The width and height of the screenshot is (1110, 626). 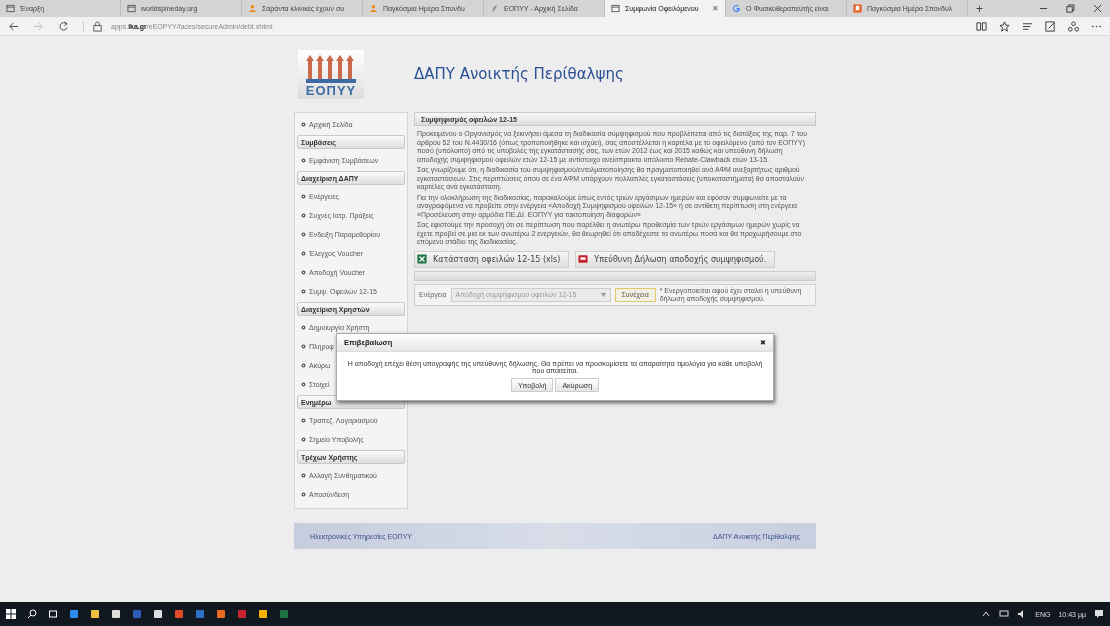 What do you see at coordinates (331, 74) in the screenshot?
I see `logo: ΕΟΠΥΥ` at bounding box center [331, 74].